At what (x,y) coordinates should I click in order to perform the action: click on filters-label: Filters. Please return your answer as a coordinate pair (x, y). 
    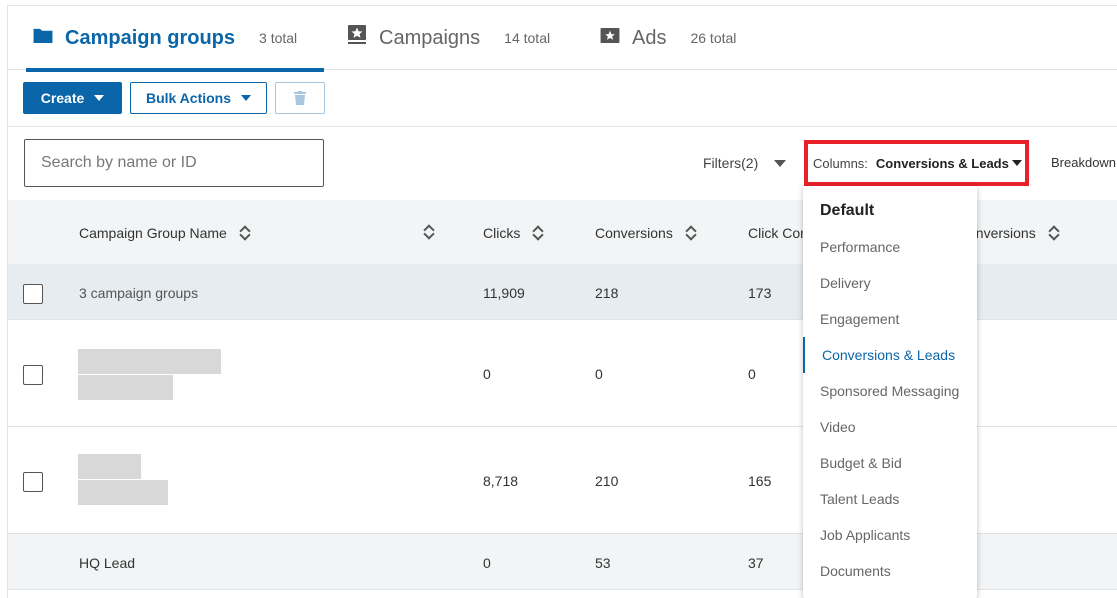
    Looking at the image, I should click on (722, 163).